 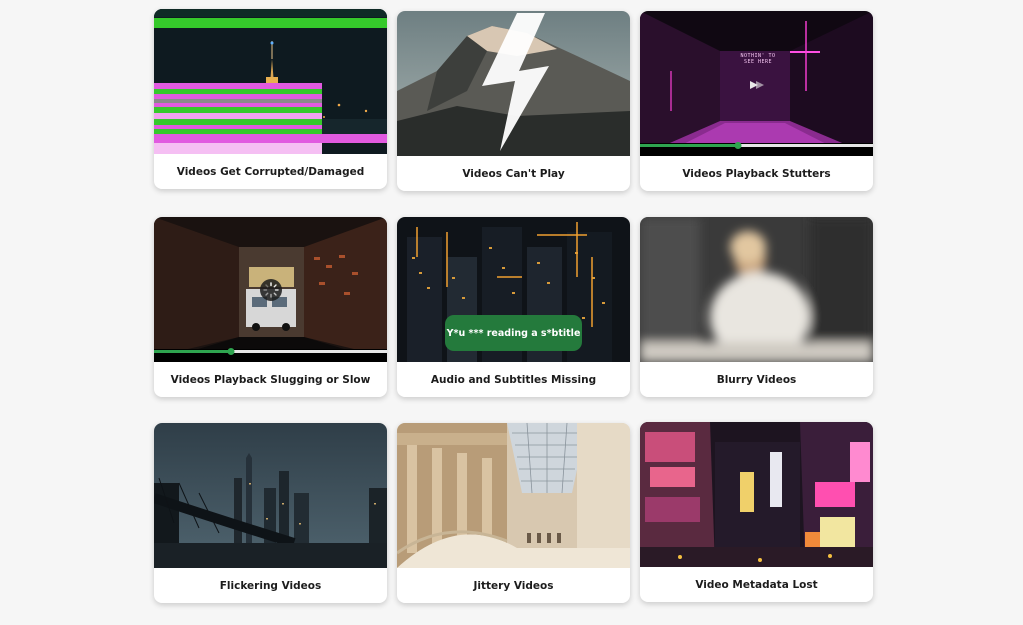 I want to click on card-title: Videos Playback Slugging or Slow, so click(x=270, y=379).